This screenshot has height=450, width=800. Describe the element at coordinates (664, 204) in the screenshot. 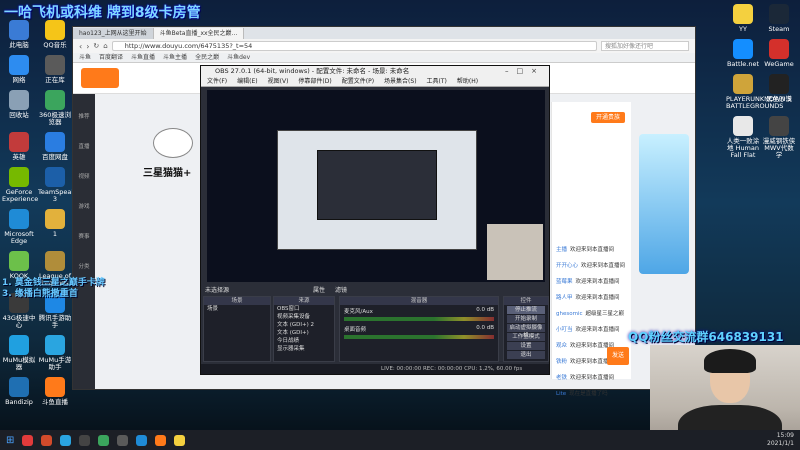

I see `promo-card` at that location.